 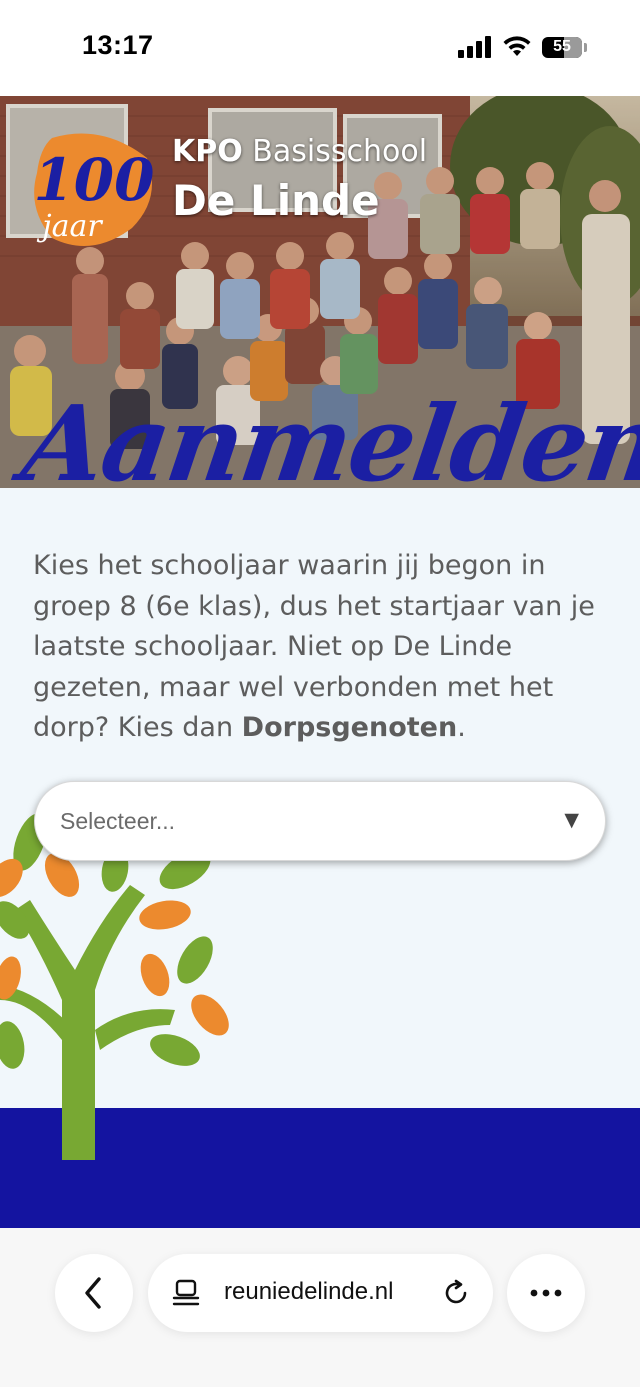 I want to click on status-time: 13:17, so click(x=118, y=45).